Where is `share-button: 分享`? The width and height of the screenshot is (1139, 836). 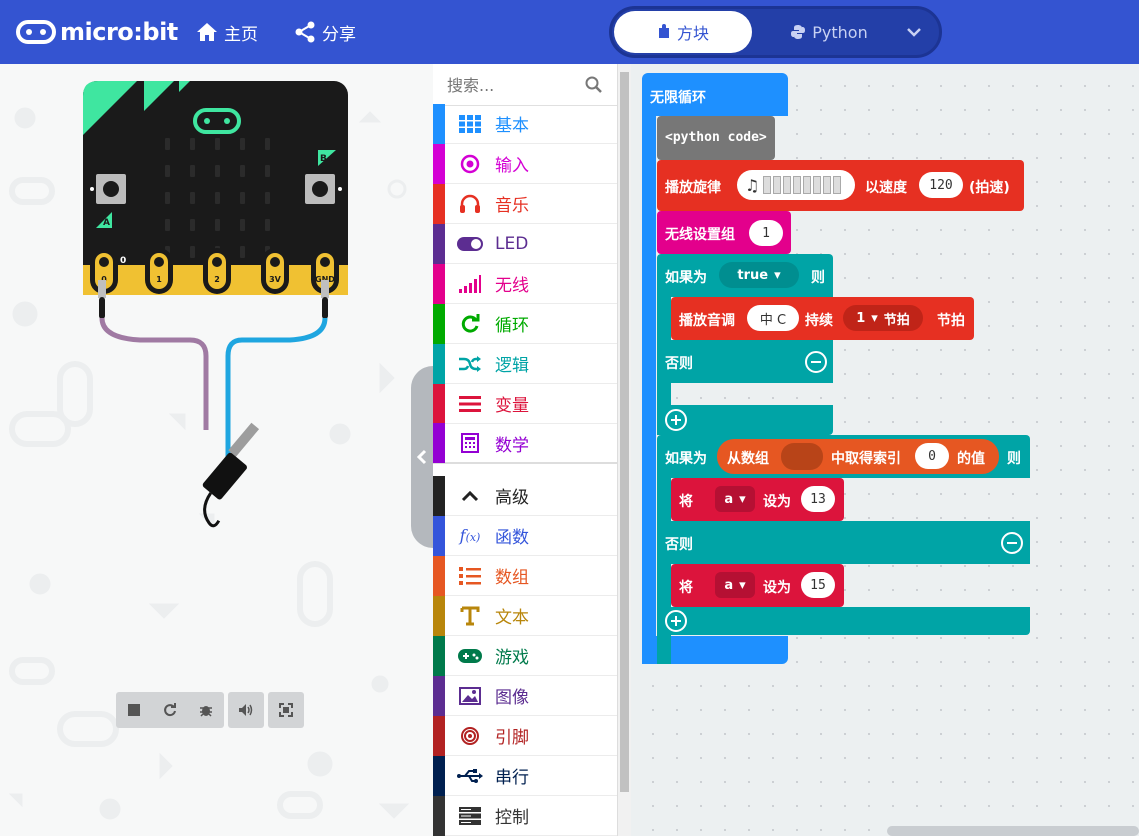
share-button: 分享 is located at coordinates (325, 32).